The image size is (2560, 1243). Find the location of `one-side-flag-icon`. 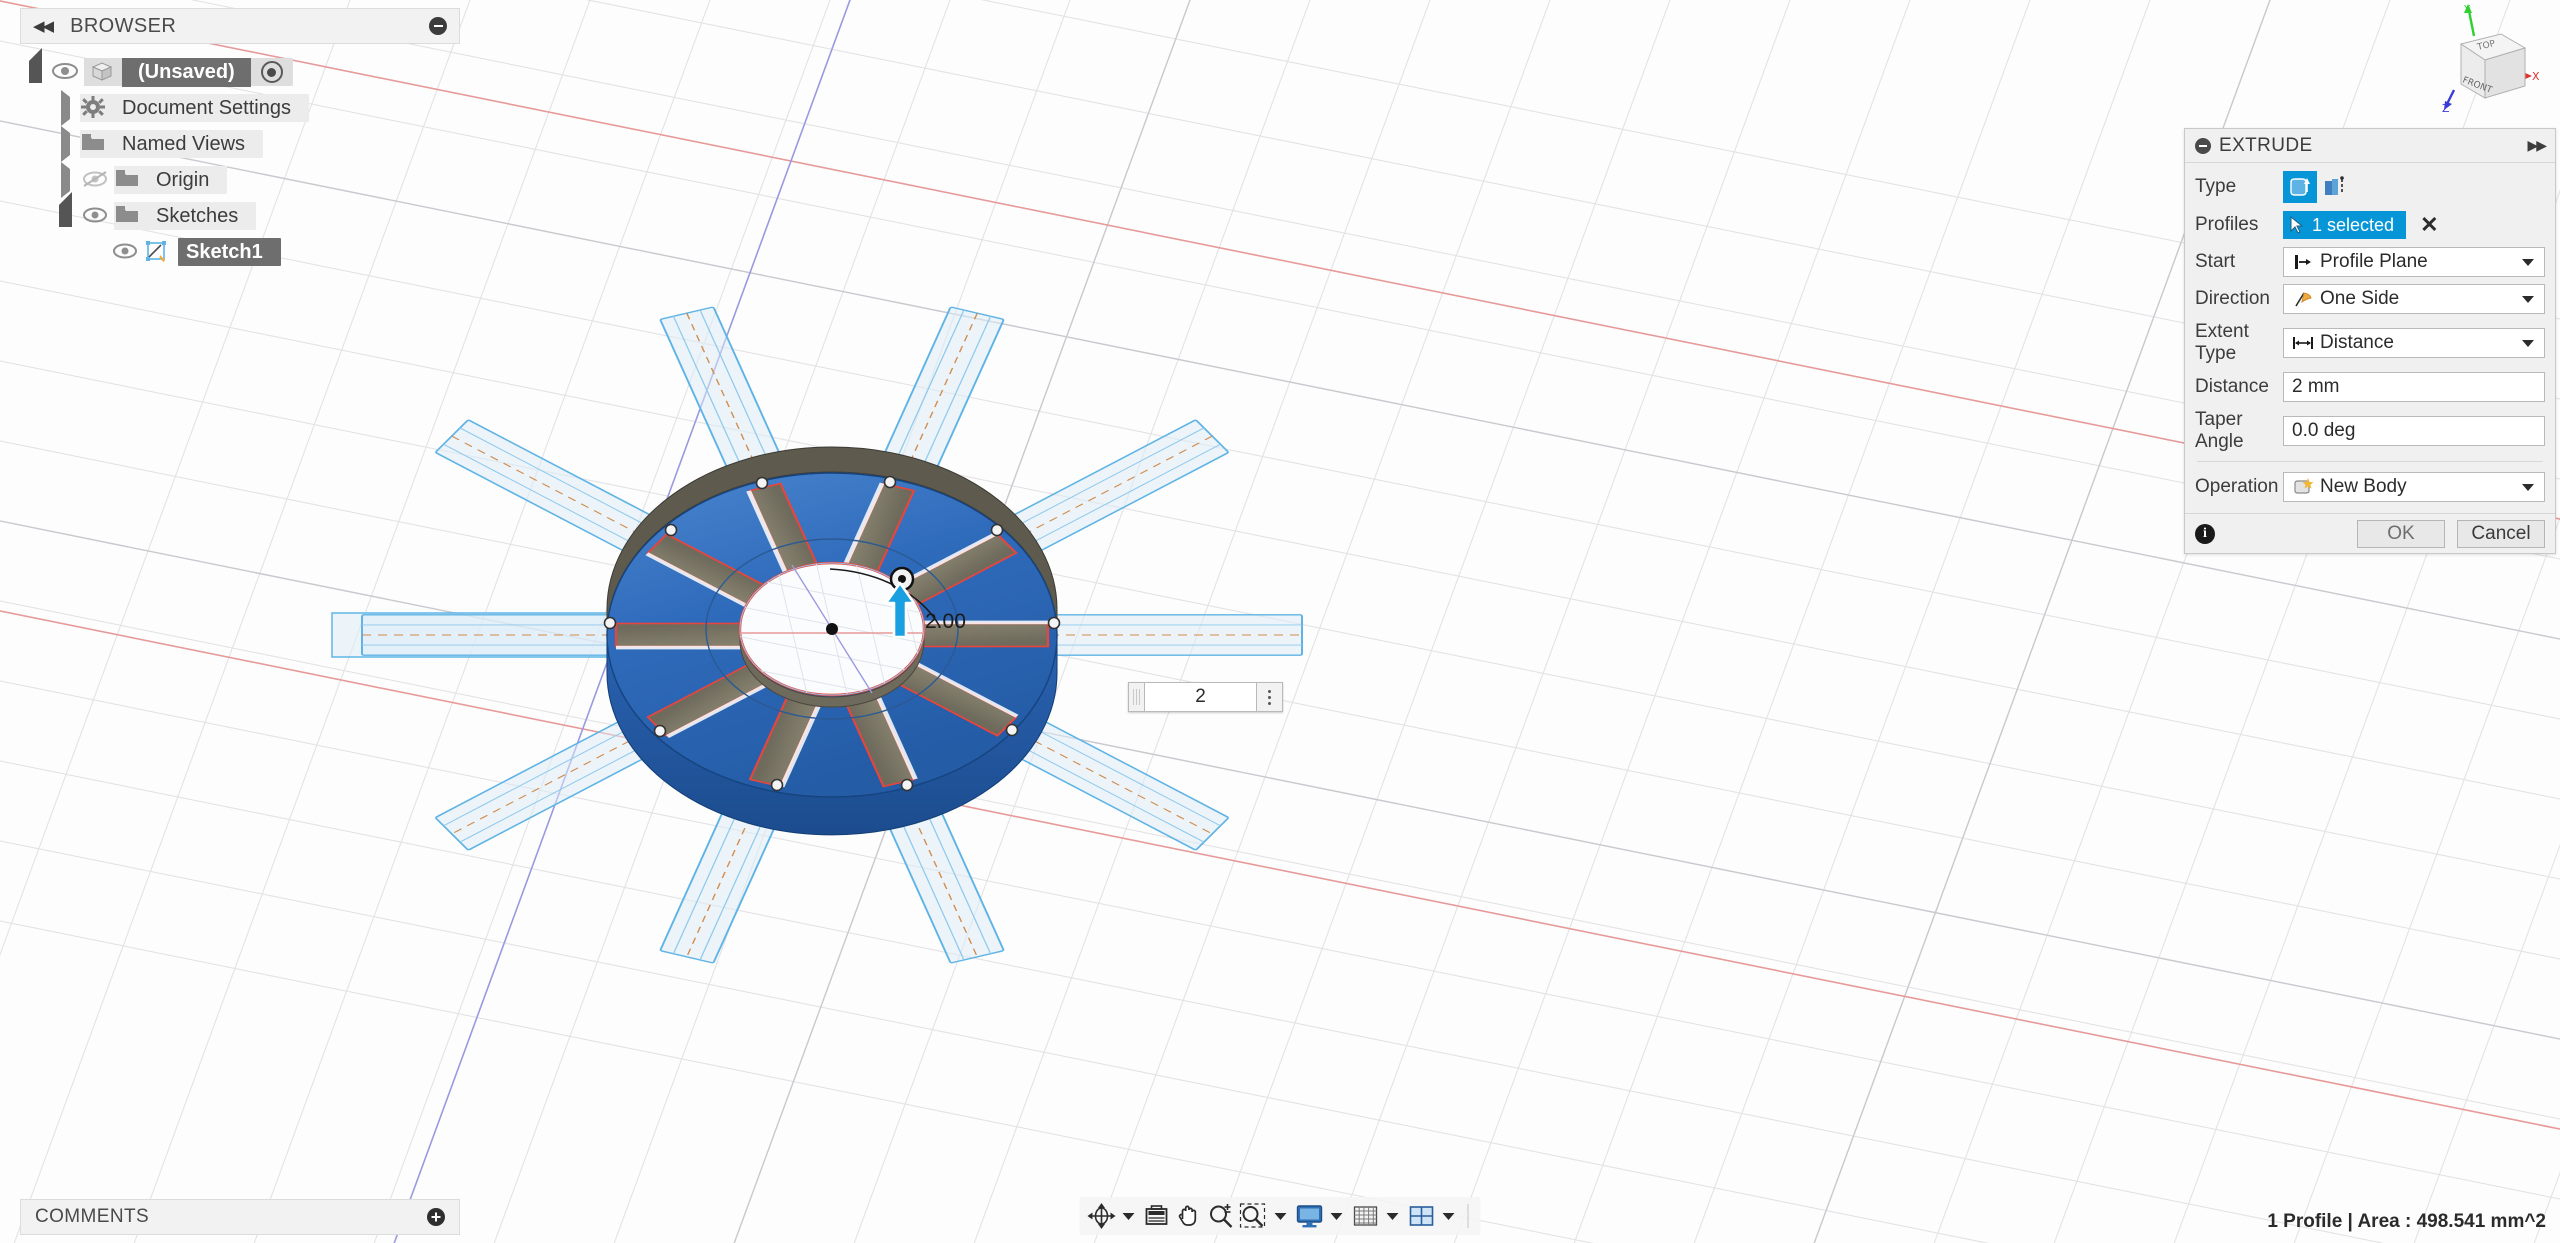

one-side-flag-icon is located at coordinates (2303, 299).